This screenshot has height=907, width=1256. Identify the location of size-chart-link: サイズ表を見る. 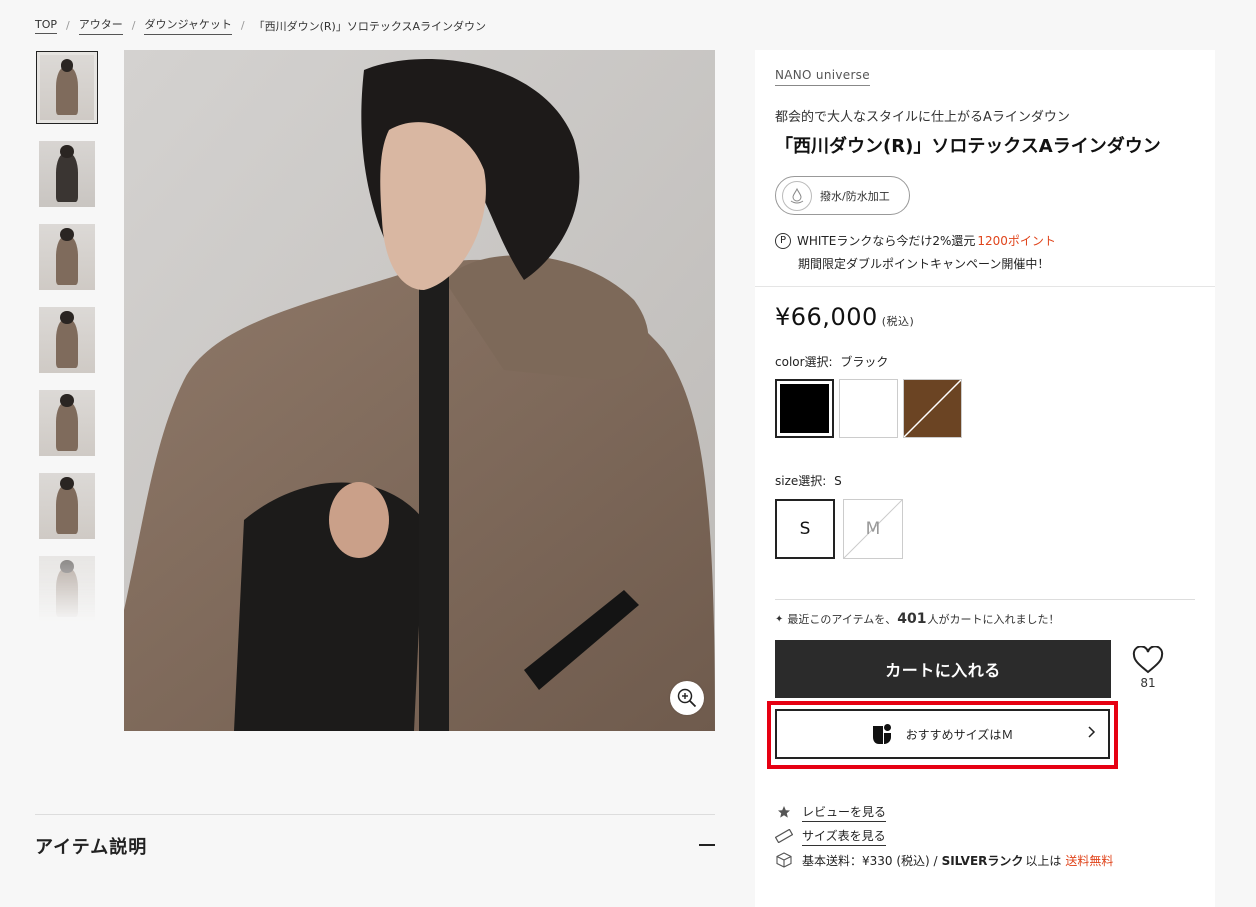
(844, 836).